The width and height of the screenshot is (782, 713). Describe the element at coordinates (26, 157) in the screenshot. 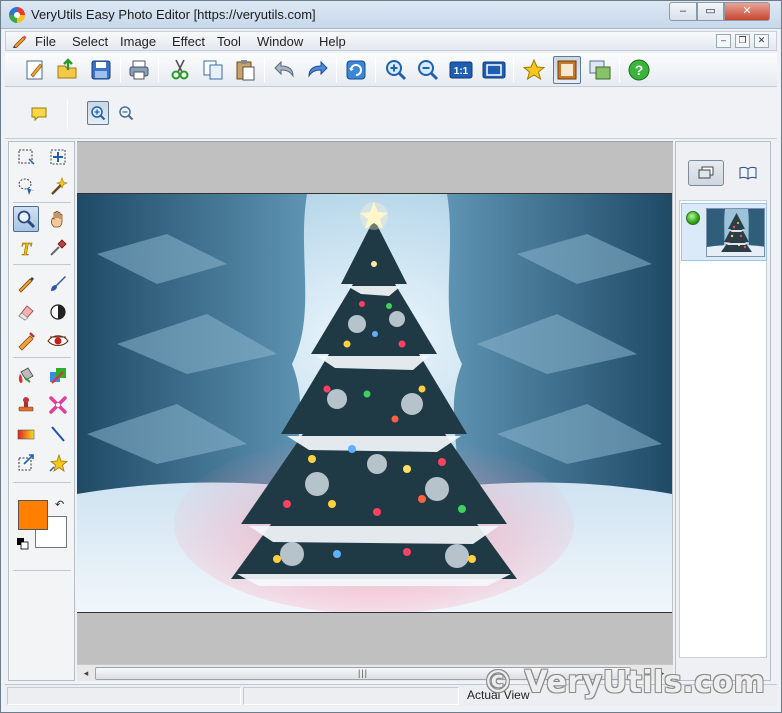

I see `rect-select-tool` at that location.